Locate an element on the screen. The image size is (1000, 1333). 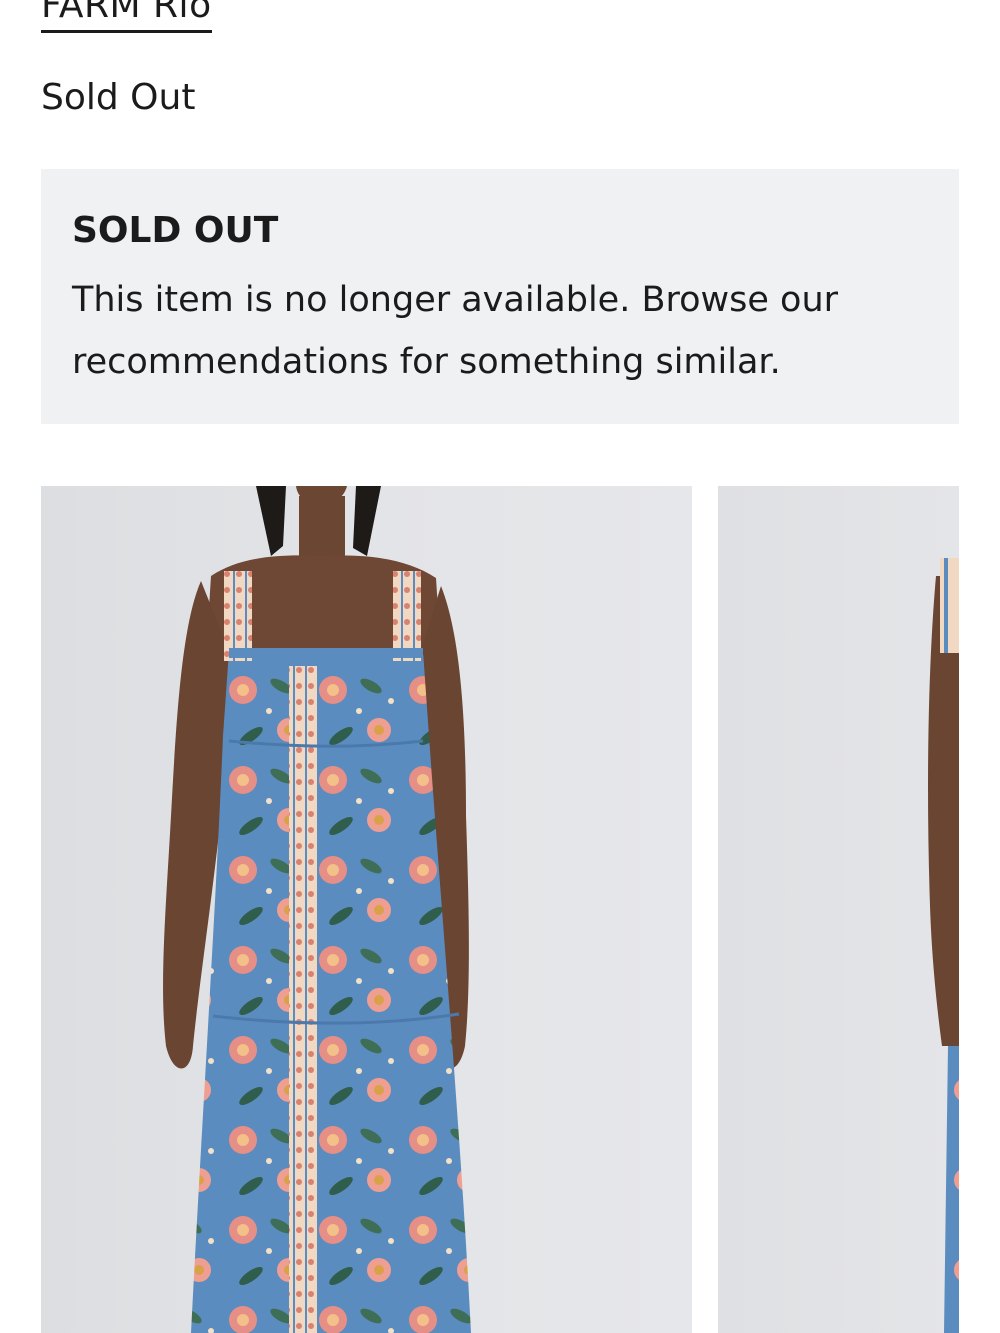
brand-link: FARM Rio is located at coordinates (126, 16).